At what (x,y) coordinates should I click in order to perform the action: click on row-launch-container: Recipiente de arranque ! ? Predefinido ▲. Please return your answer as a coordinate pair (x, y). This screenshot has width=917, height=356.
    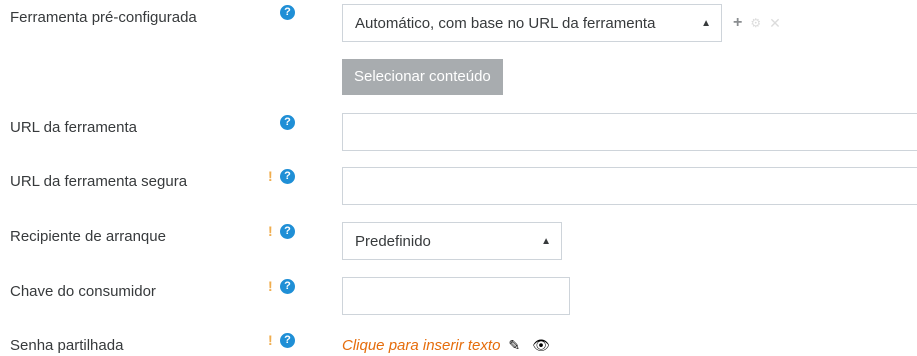
    Looking at the image, I should click on (458, 243).